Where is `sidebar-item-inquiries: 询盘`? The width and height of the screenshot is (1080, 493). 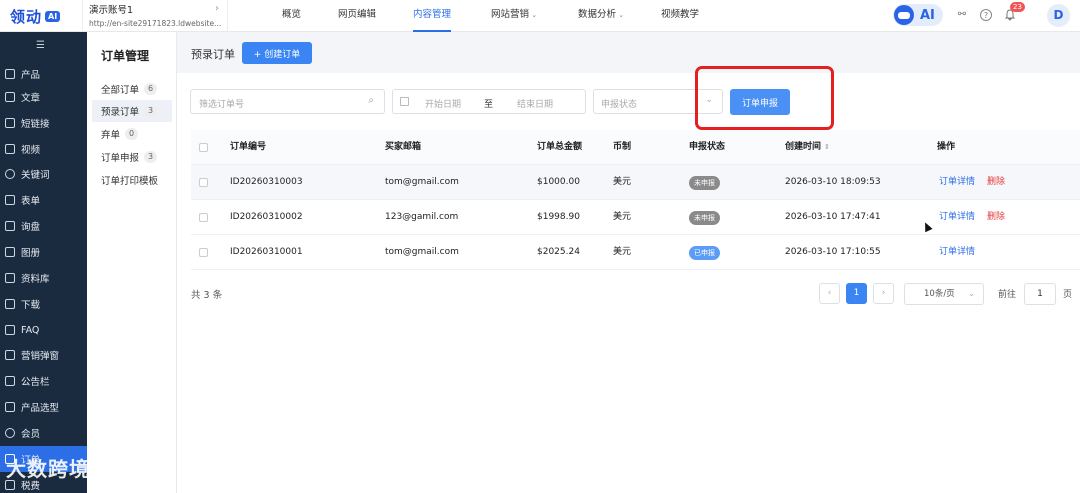
sidebar-item-inquiries: 询盘 is located at coordinates (43, 226).